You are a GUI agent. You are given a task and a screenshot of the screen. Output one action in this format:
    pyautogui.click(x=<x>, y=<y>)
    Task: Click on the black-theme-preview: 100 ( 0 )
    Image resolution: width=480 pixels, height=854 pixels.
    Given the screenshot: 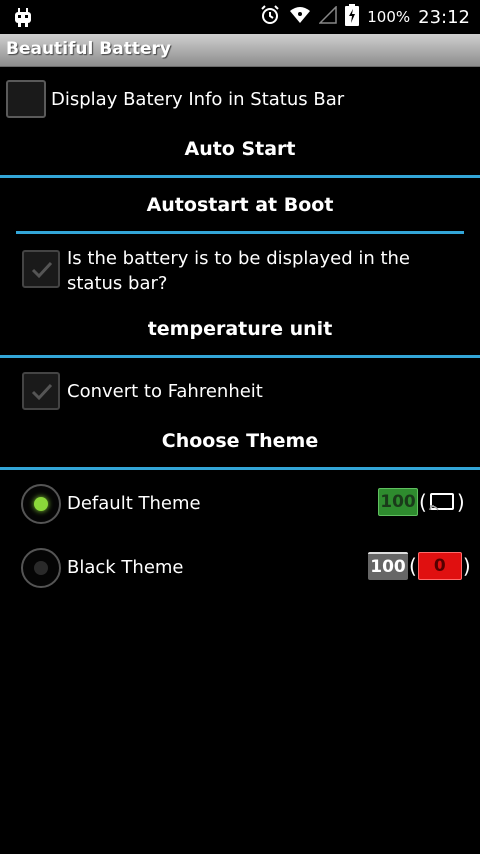 What is the action you would take?
    pyautogui.click(x=420, y=566)
    